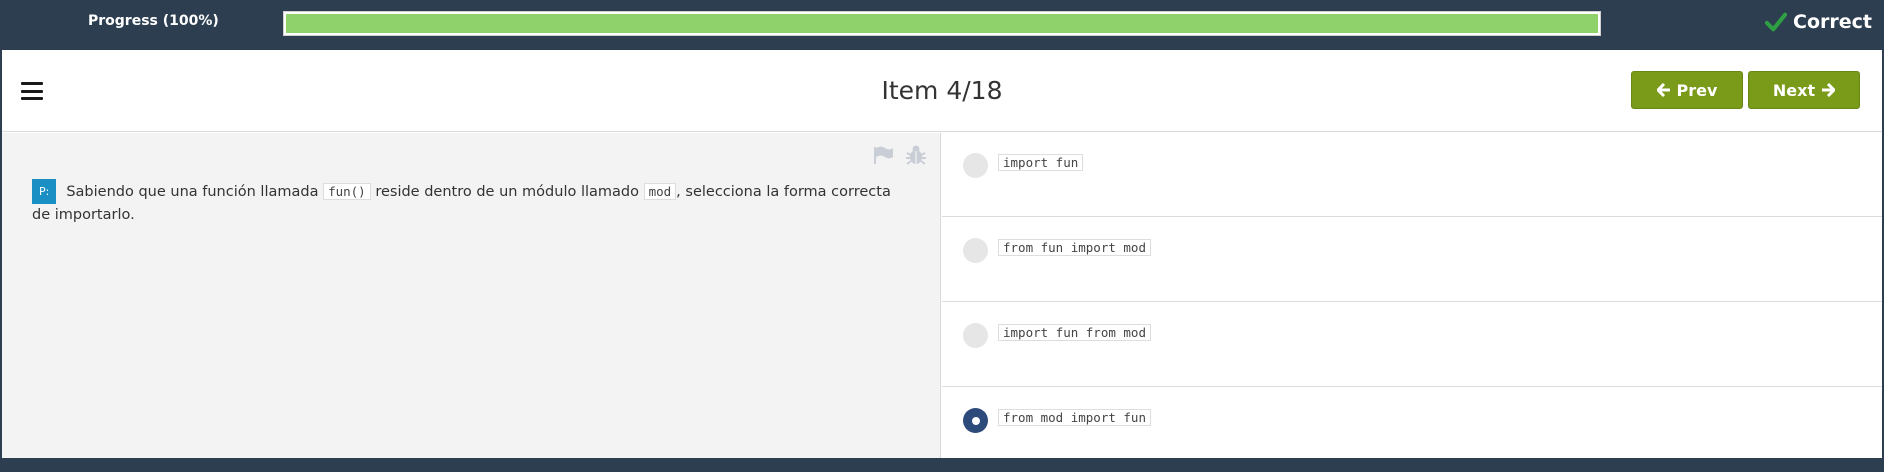 Image resolution: width=1884 pixels, height=472 pixels. I want to click on next-label: Next, so click(1794, 90).